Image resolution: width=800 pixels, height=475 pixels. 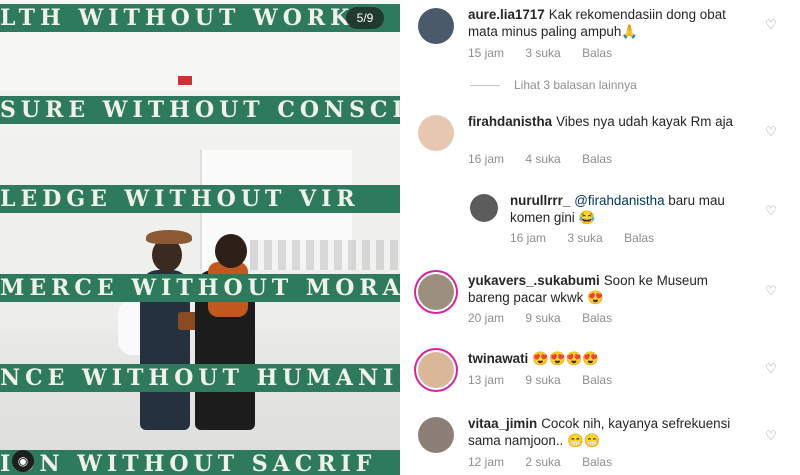 I want to click on comment-likes: 4 suka, so click(x=542, y=159).